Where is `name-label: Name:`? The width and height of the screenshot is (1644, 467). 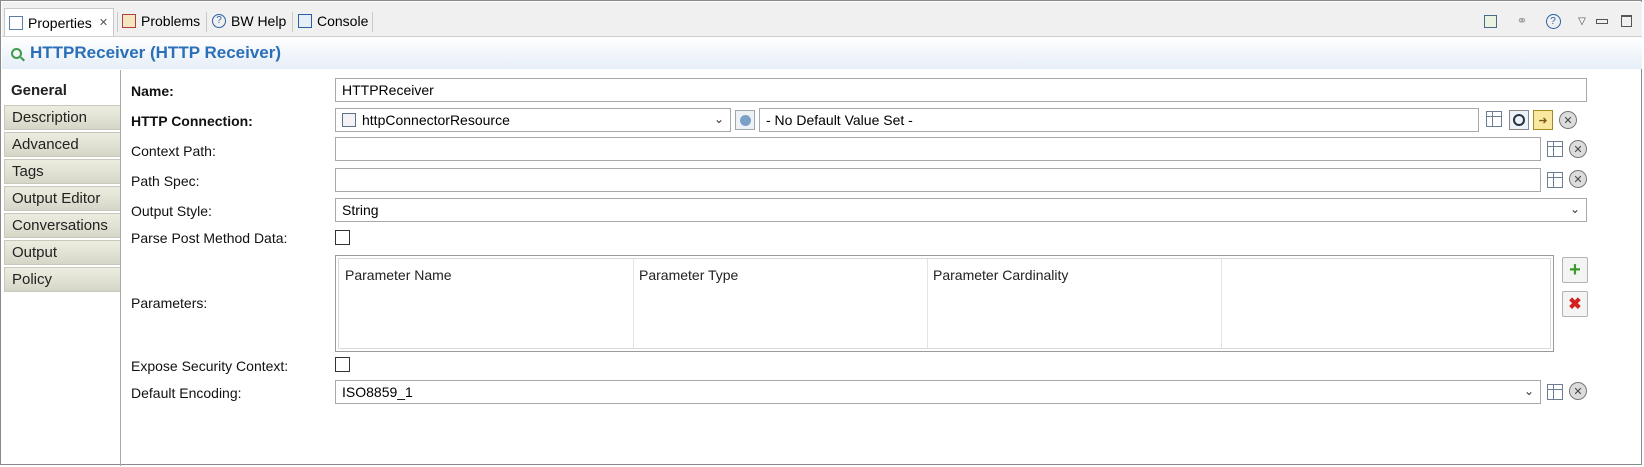
name-label: Name: is located at coordinates (152, 91).